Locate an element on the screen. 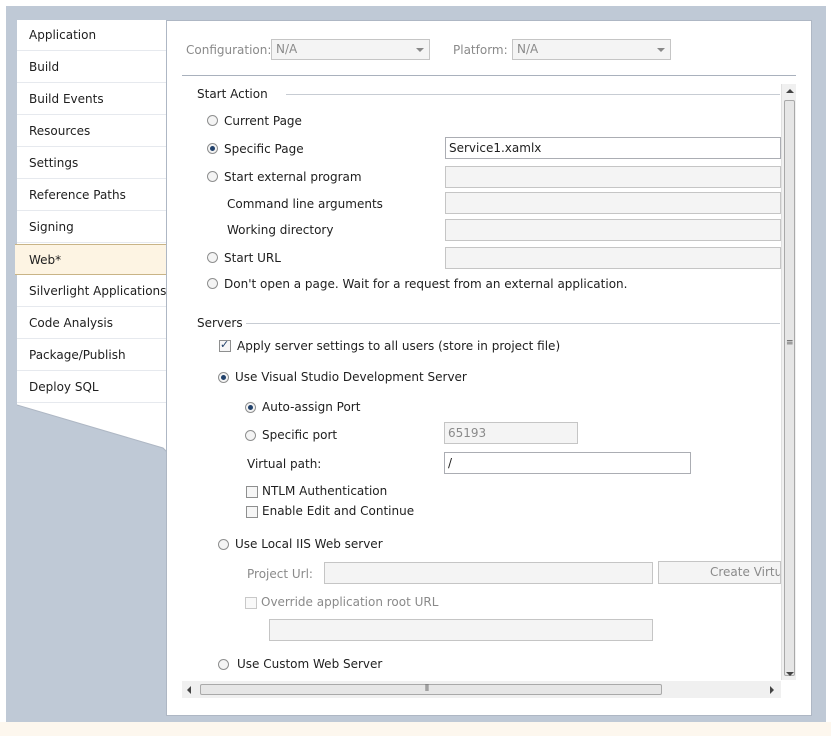 This screenshot has width=831, height=736. sidebar-item-build-events: Build Events is located at coordinates (92, 99).